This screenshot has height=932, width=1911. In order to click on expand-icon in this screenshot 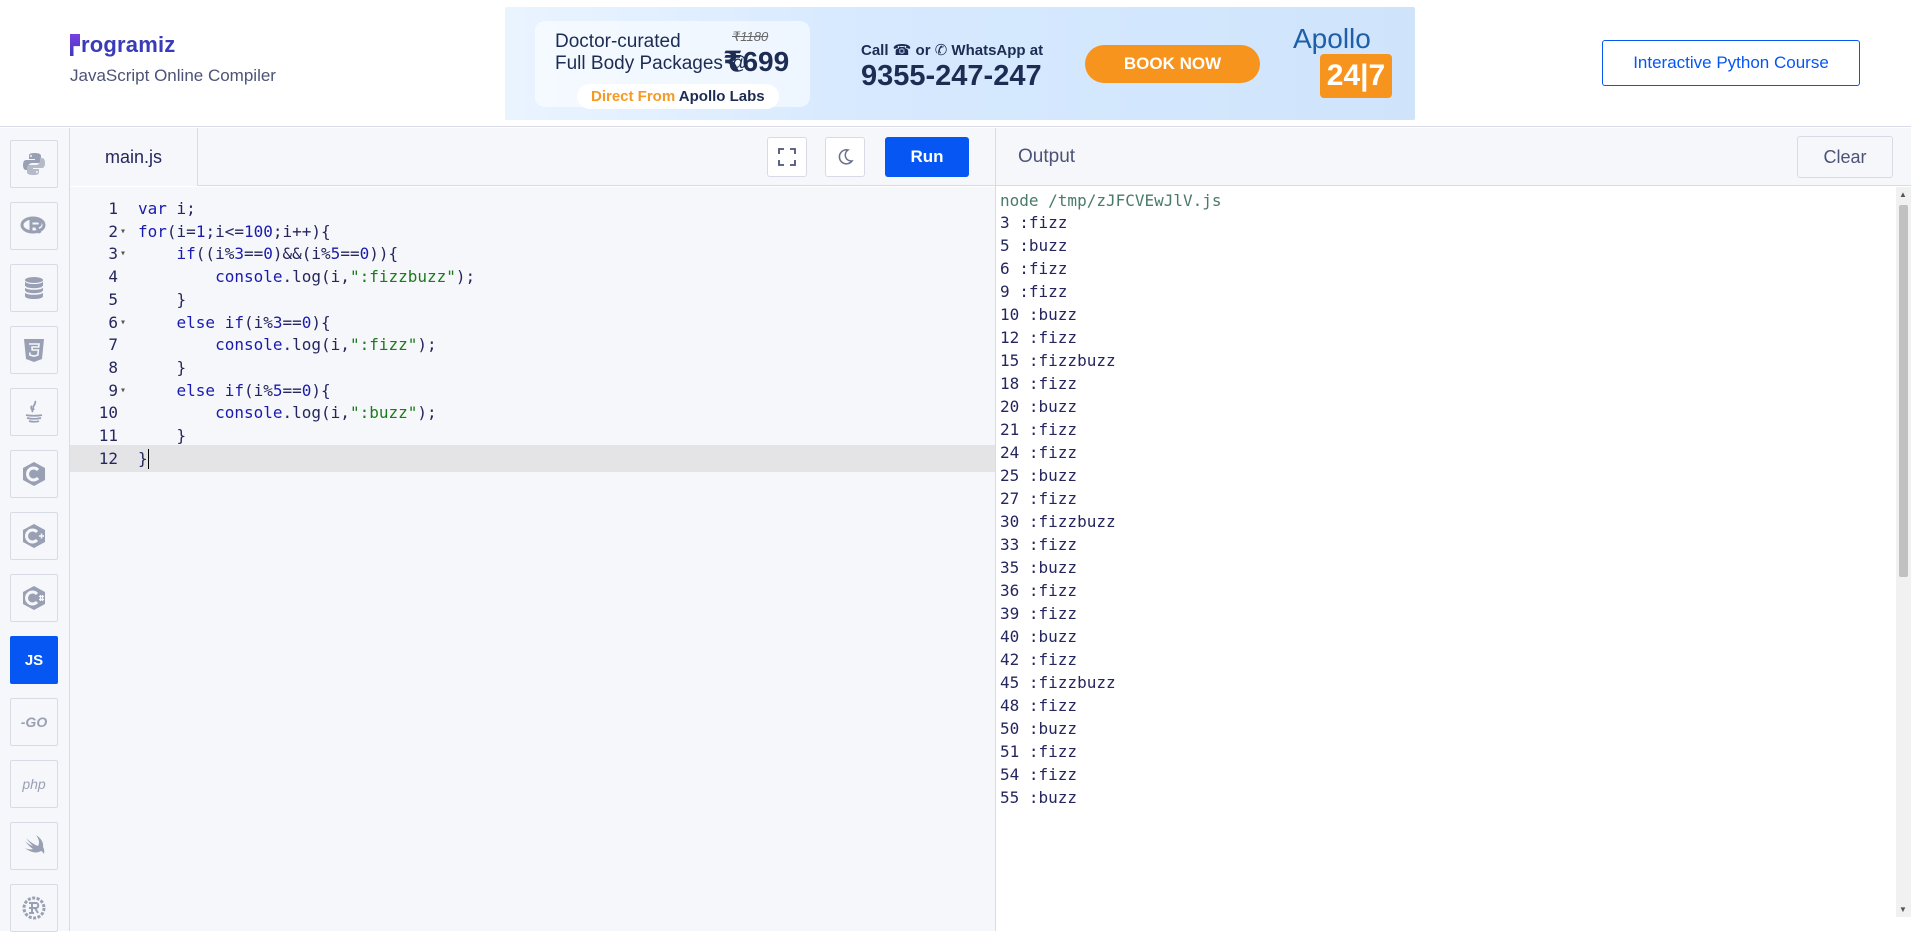, I will do `click(787, 157)`.